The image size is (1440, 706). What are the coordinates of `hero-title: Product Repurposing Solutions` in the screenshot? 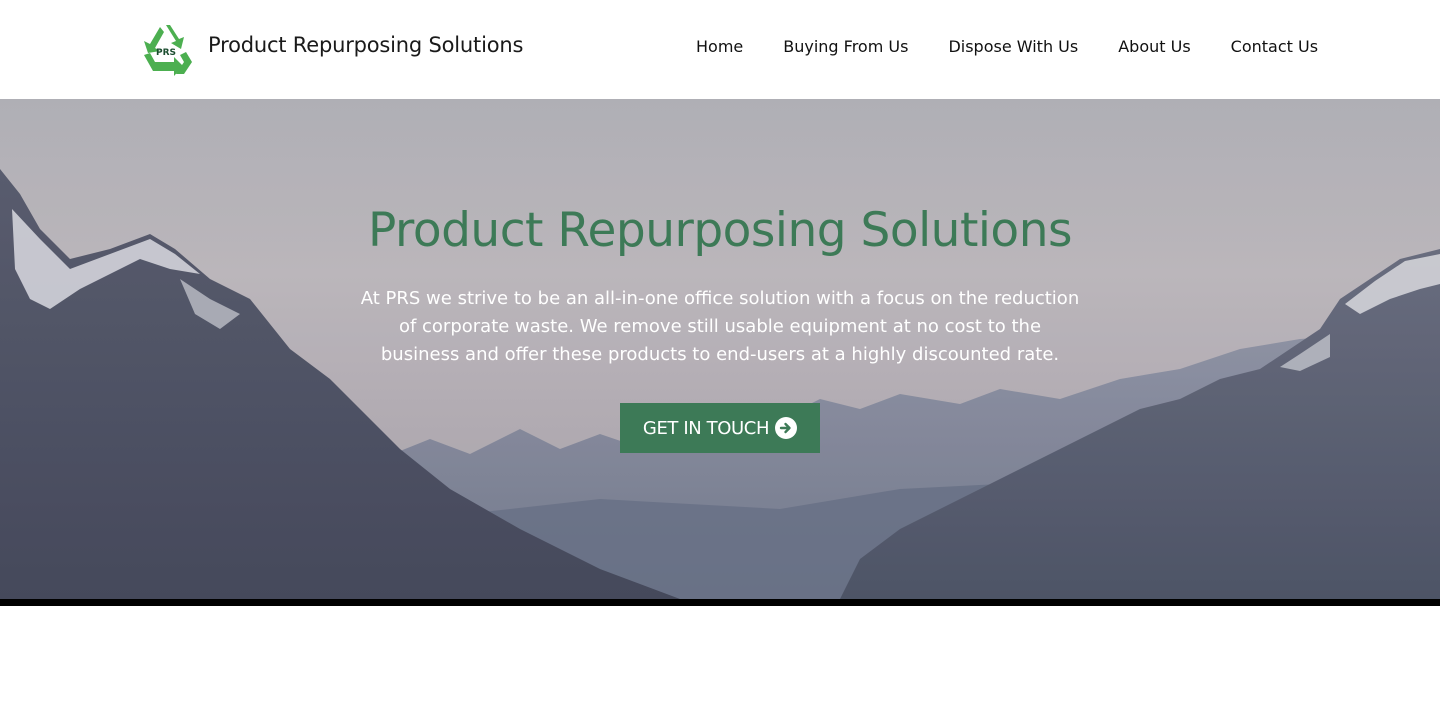 It's located at (720, 230).